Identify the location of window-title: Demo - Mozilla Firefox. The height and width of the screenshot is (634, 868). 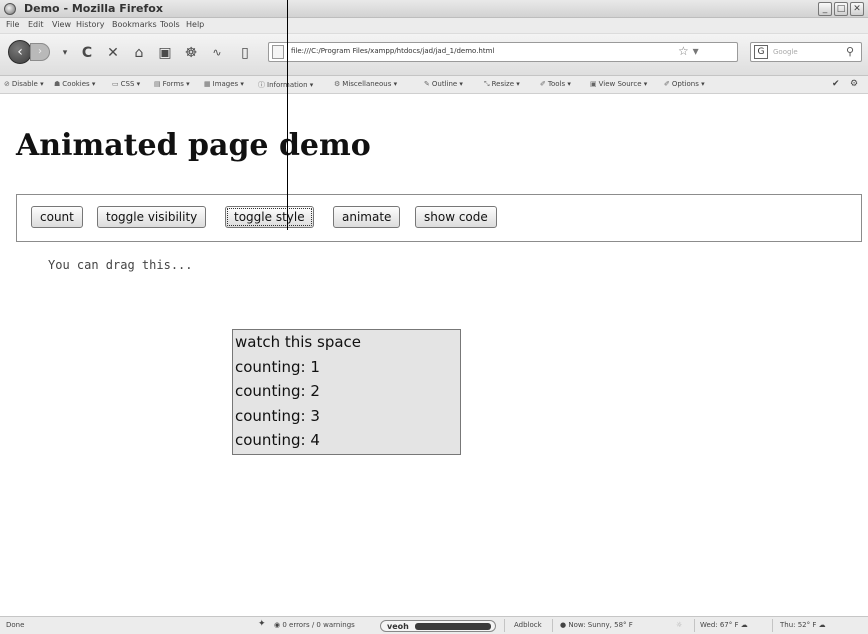
(93, 8).